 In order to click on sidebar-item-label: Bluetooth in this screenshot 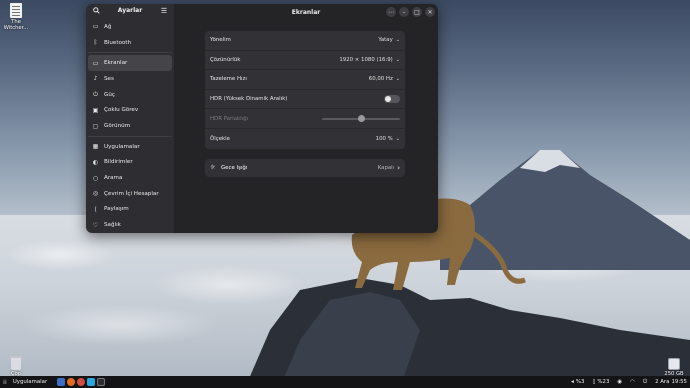, I will do `click(118, 42)`.